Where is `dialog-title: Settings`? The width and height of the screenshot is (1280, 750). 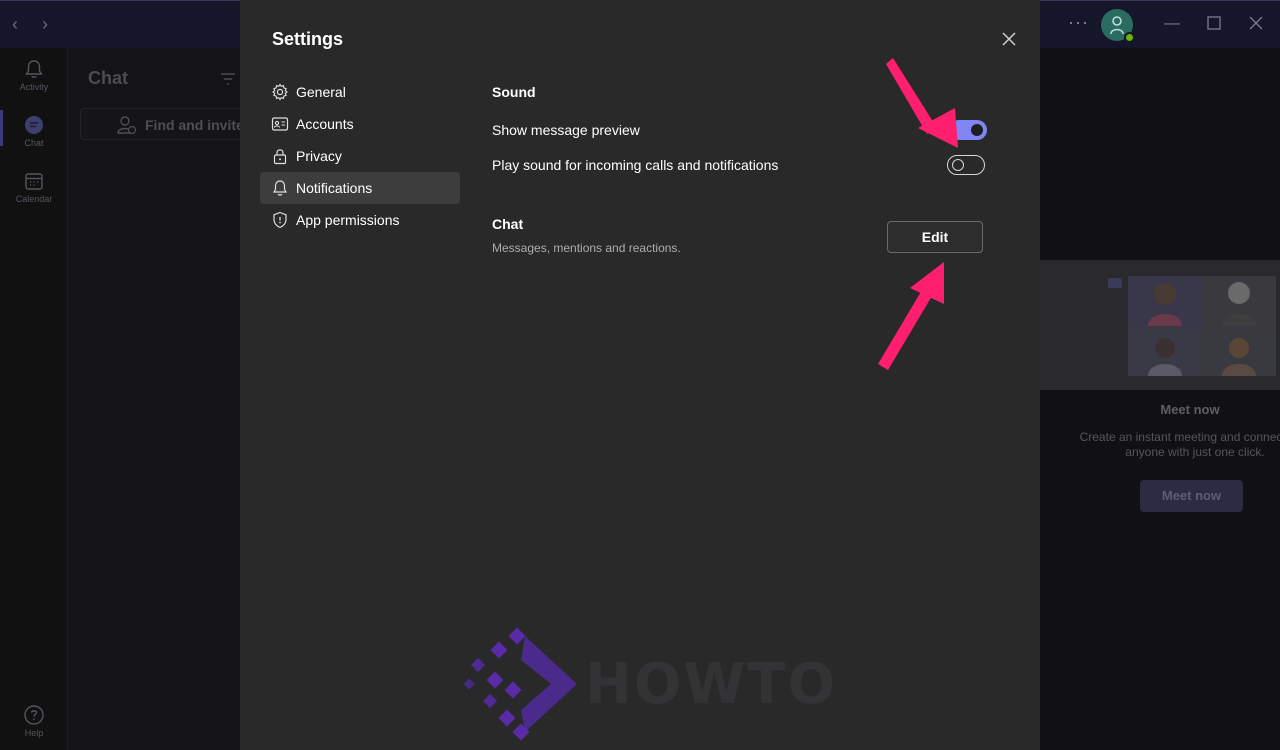
dialog-title: Settings is located at coordinates (308, 39).